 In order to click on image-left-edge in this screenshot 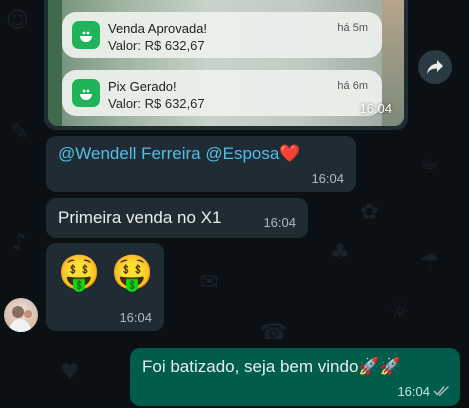, I will do `click(55, 63)`.